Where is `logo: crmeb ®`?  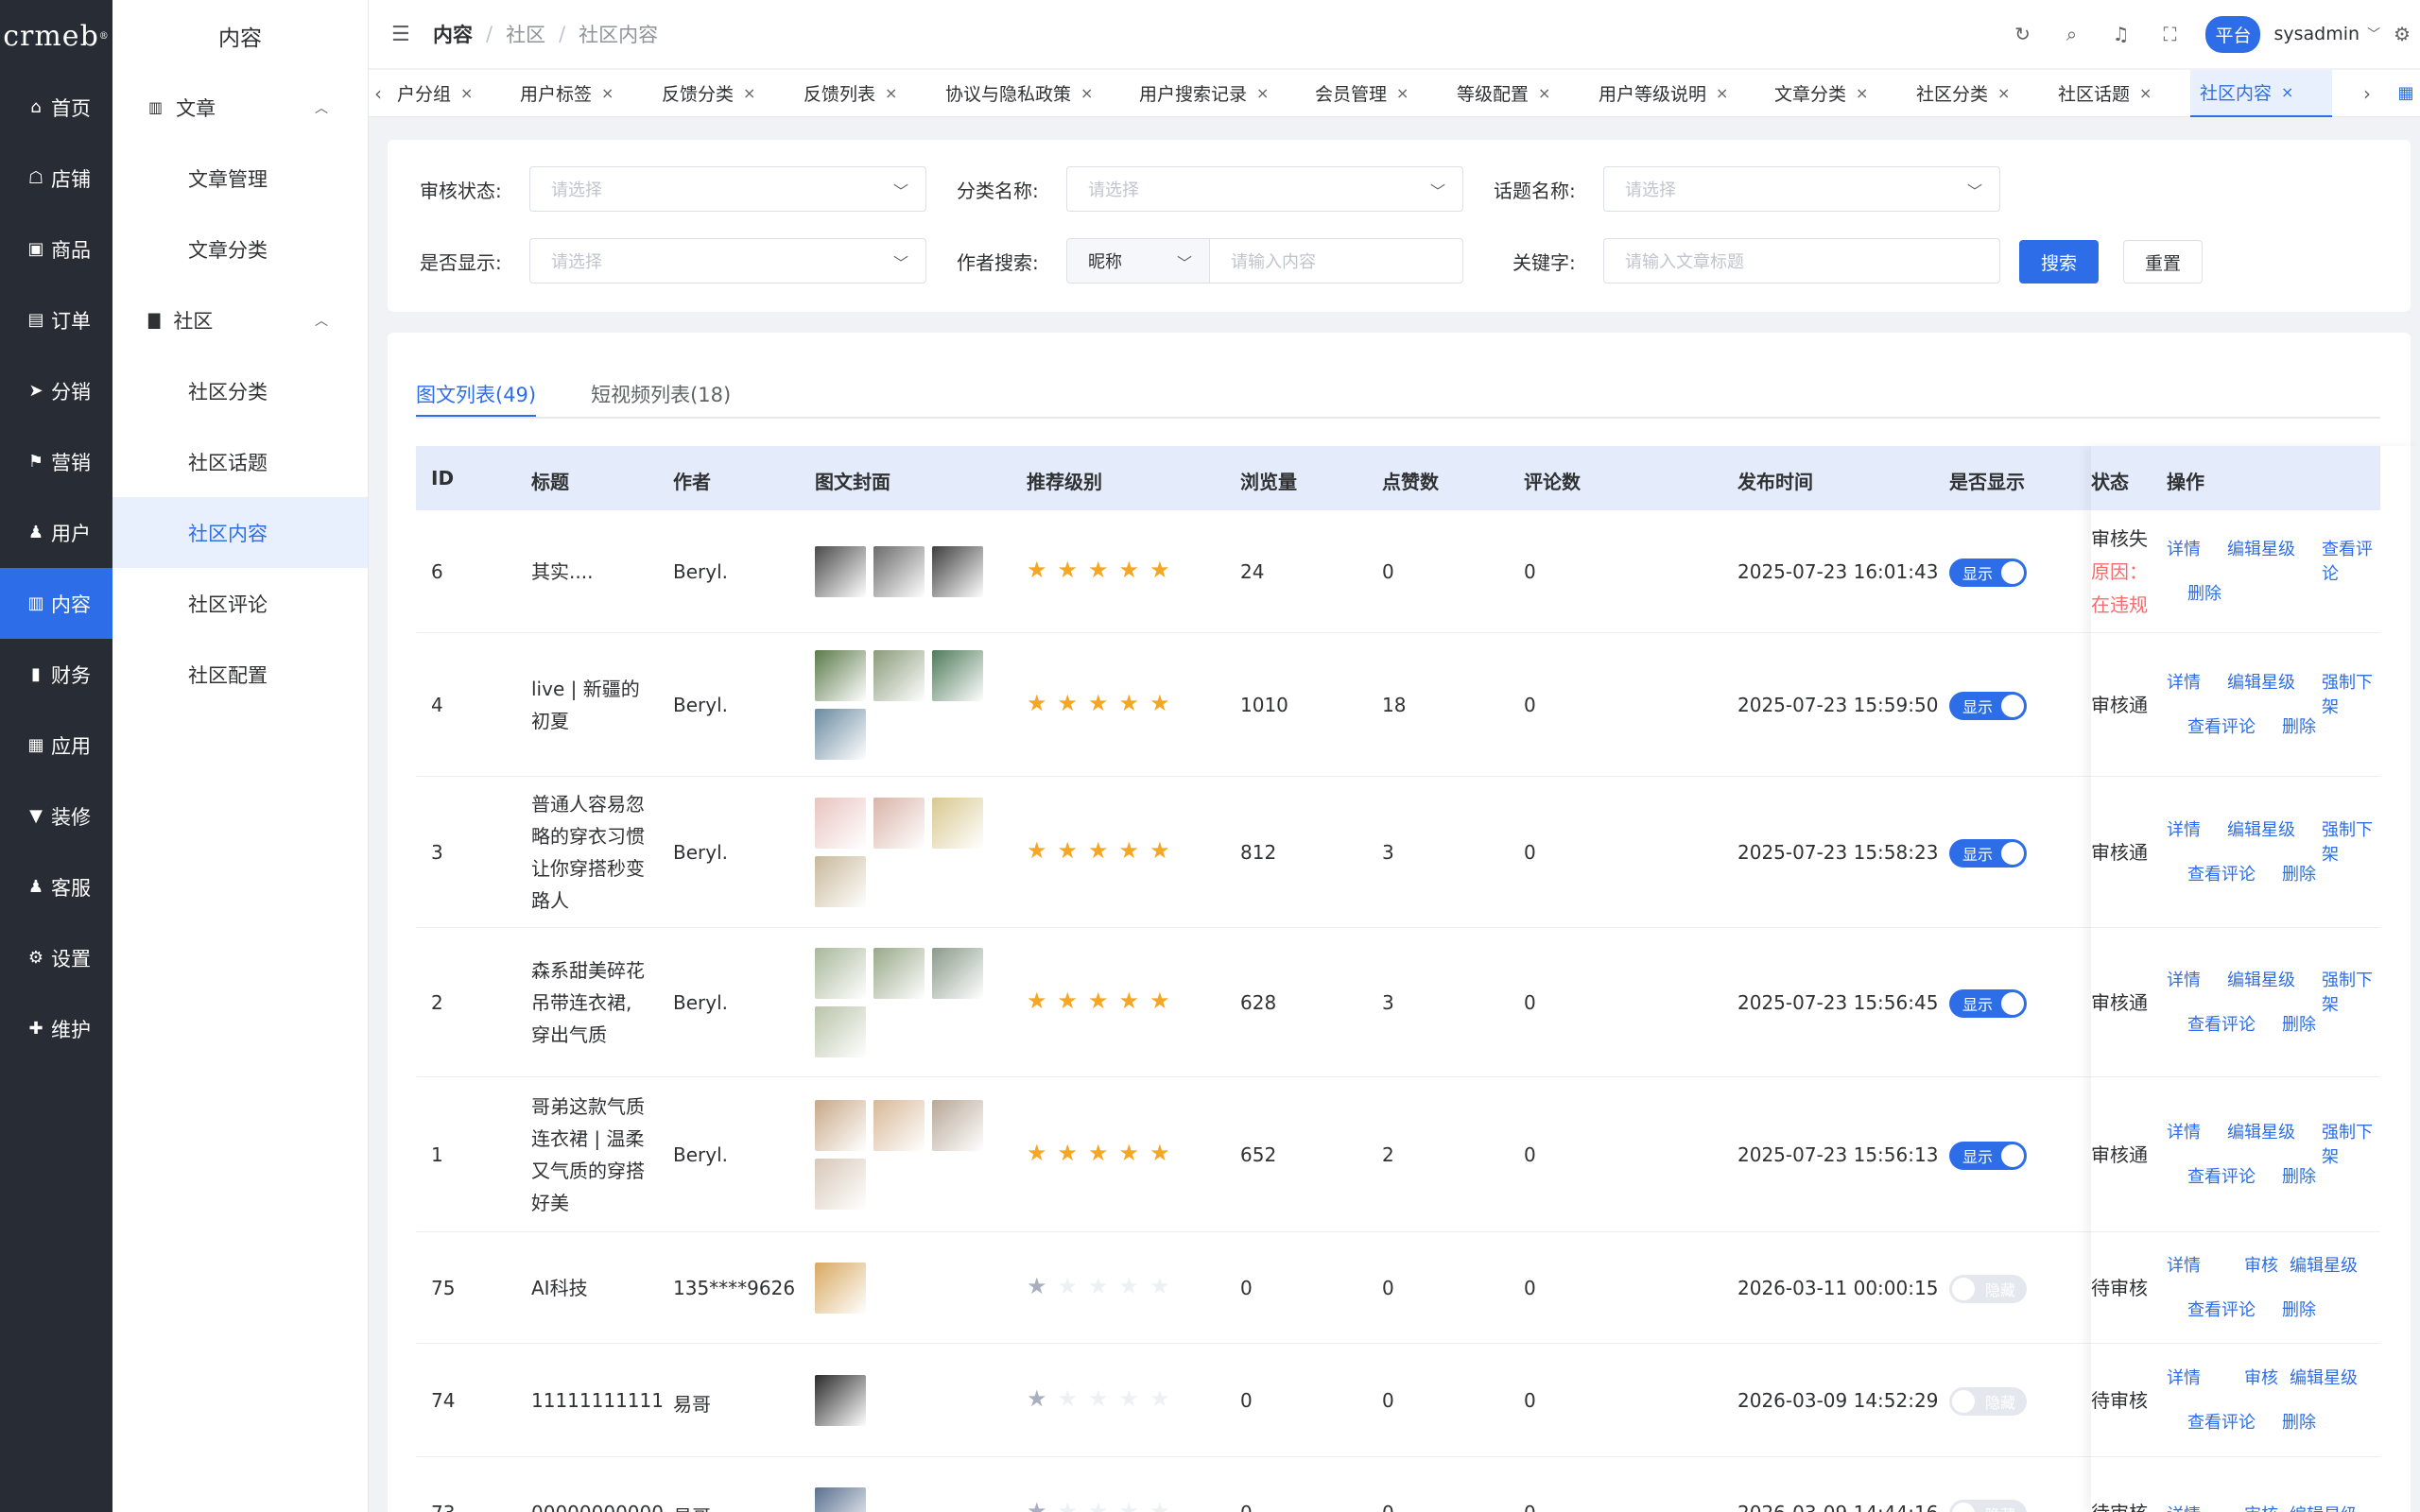
logo: crmeb ® is located at coordinates (56, 36).